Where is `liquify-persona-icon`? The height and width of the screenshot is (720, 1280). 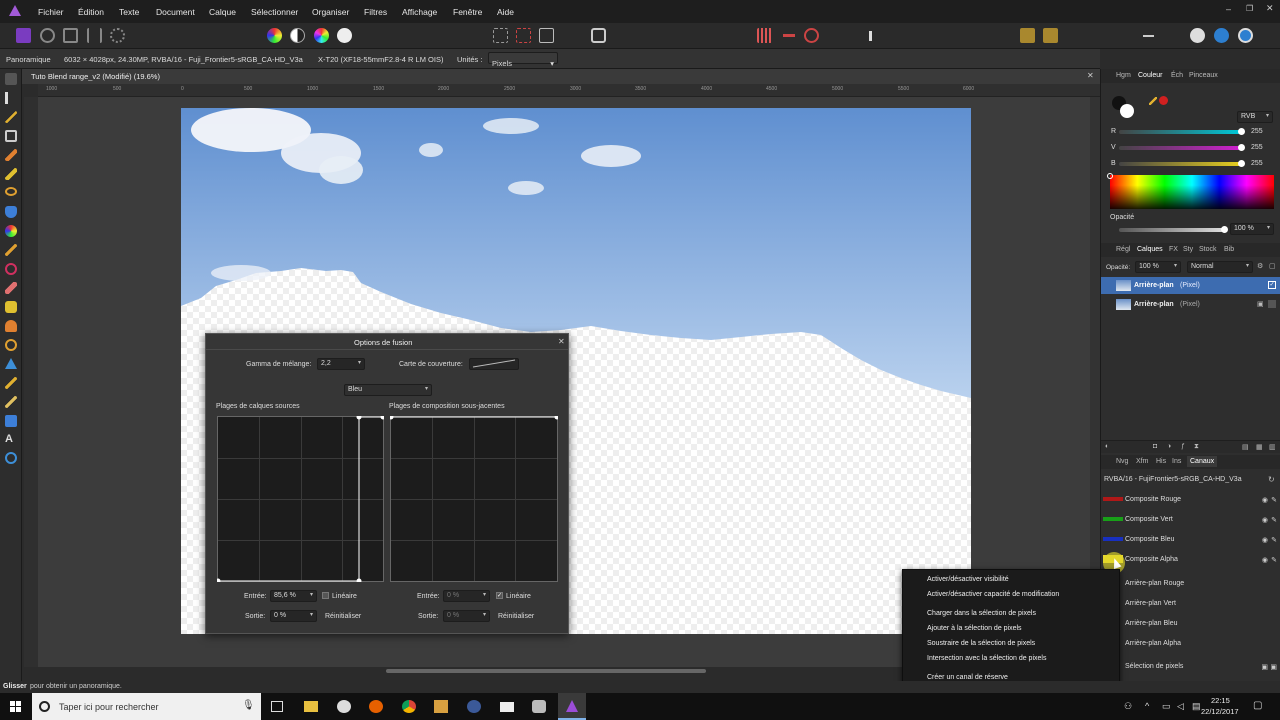 liquify-persona-icon is located at coordinates (47, 35).